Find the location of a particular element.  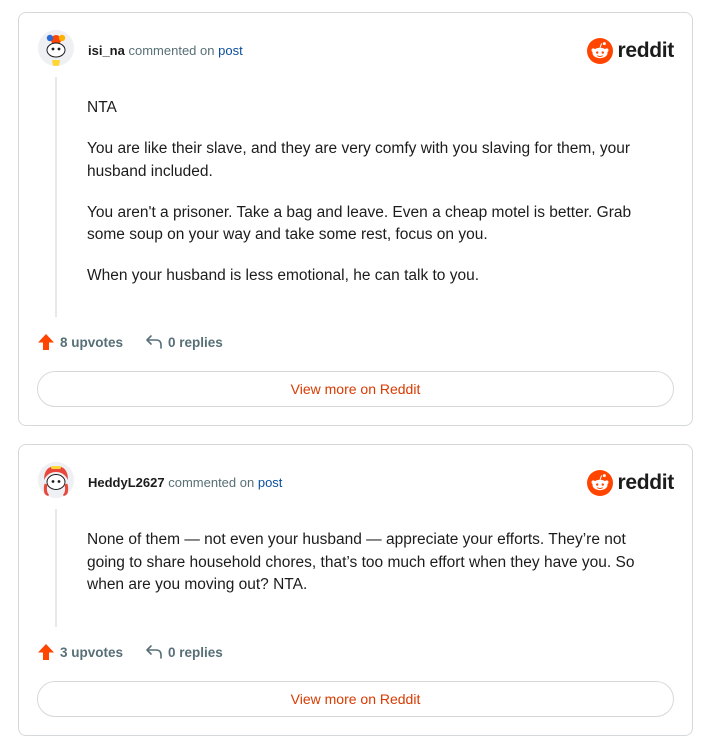

comment-header: HeddyL2627 commented on post is located at coordinates (185, 483).